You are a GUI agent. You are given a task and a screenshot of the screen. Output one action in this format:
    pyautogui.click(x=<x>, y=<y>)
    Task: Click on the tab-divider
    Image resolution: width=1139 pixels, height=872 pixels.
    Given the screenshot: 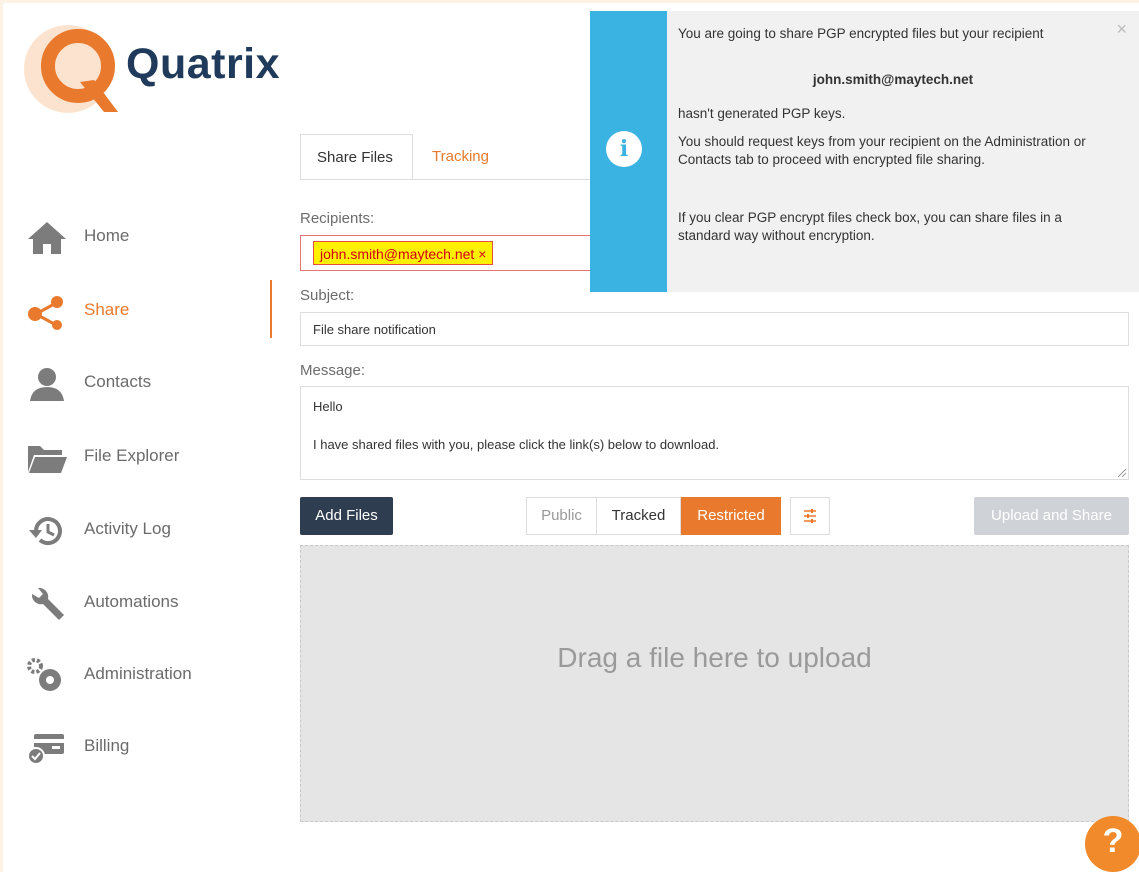 What is the action you would take?
    pyautogui.click(x=455, y=179)
    